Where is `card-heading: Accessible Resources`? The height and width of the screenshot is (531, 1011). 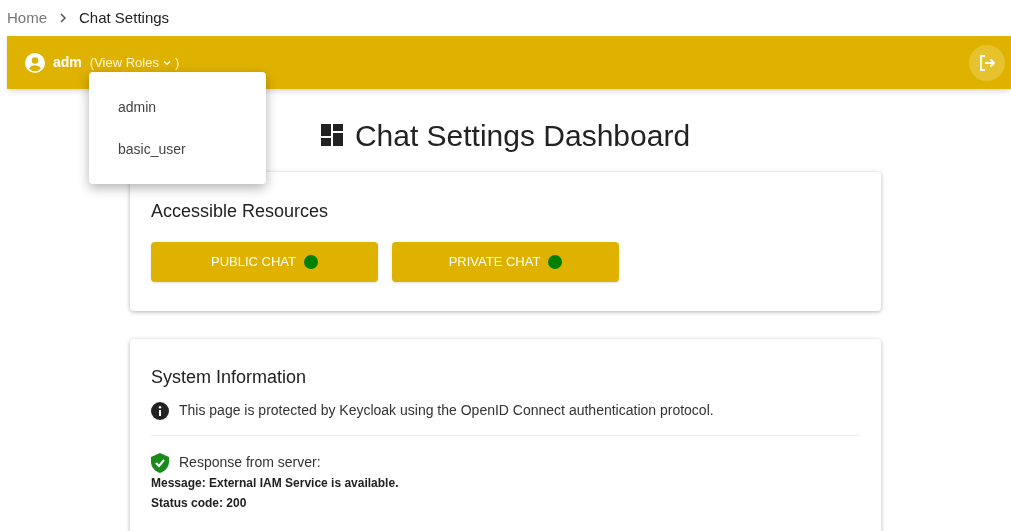 card-heading: Accessible Resources is located at coordinates (240, 211).